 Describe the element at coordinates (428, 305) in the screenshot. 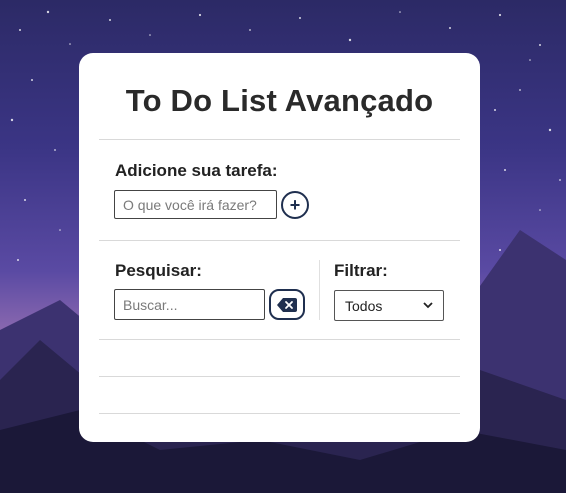

I see `chevron-down-icon` at that location.